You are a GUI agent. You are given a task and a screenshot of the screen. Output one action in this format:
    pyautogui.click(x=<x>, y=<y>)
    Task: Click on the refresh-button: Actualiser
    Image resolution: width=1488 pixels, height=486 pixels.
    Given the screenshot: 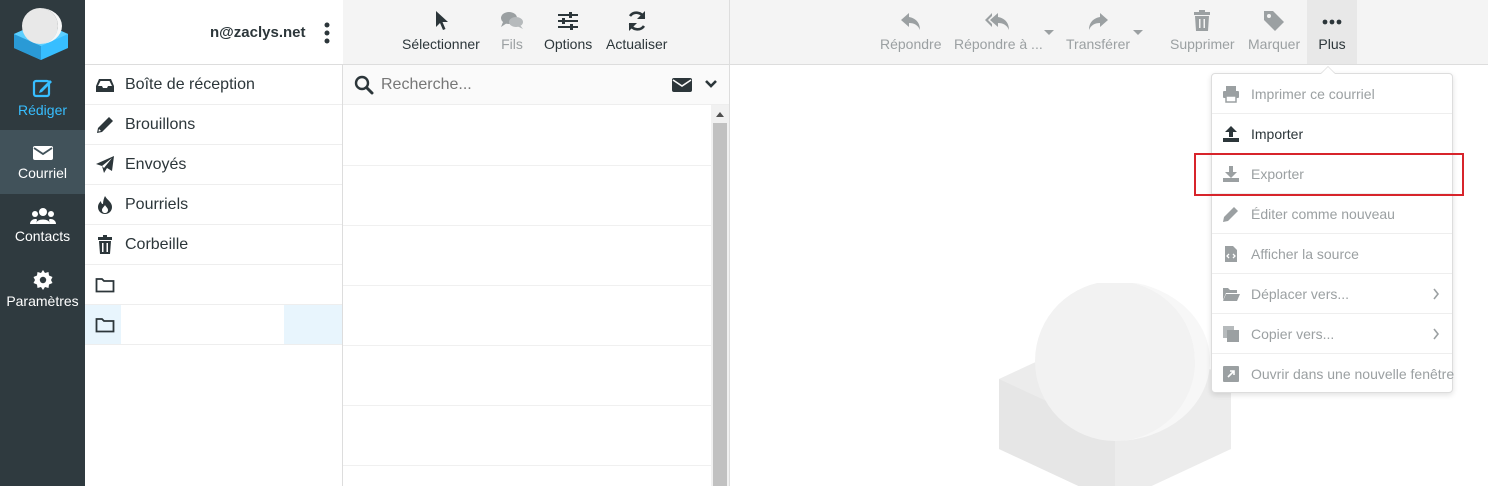 What is the action you would take?
    pyautogui.click(x=636, y=31)
    